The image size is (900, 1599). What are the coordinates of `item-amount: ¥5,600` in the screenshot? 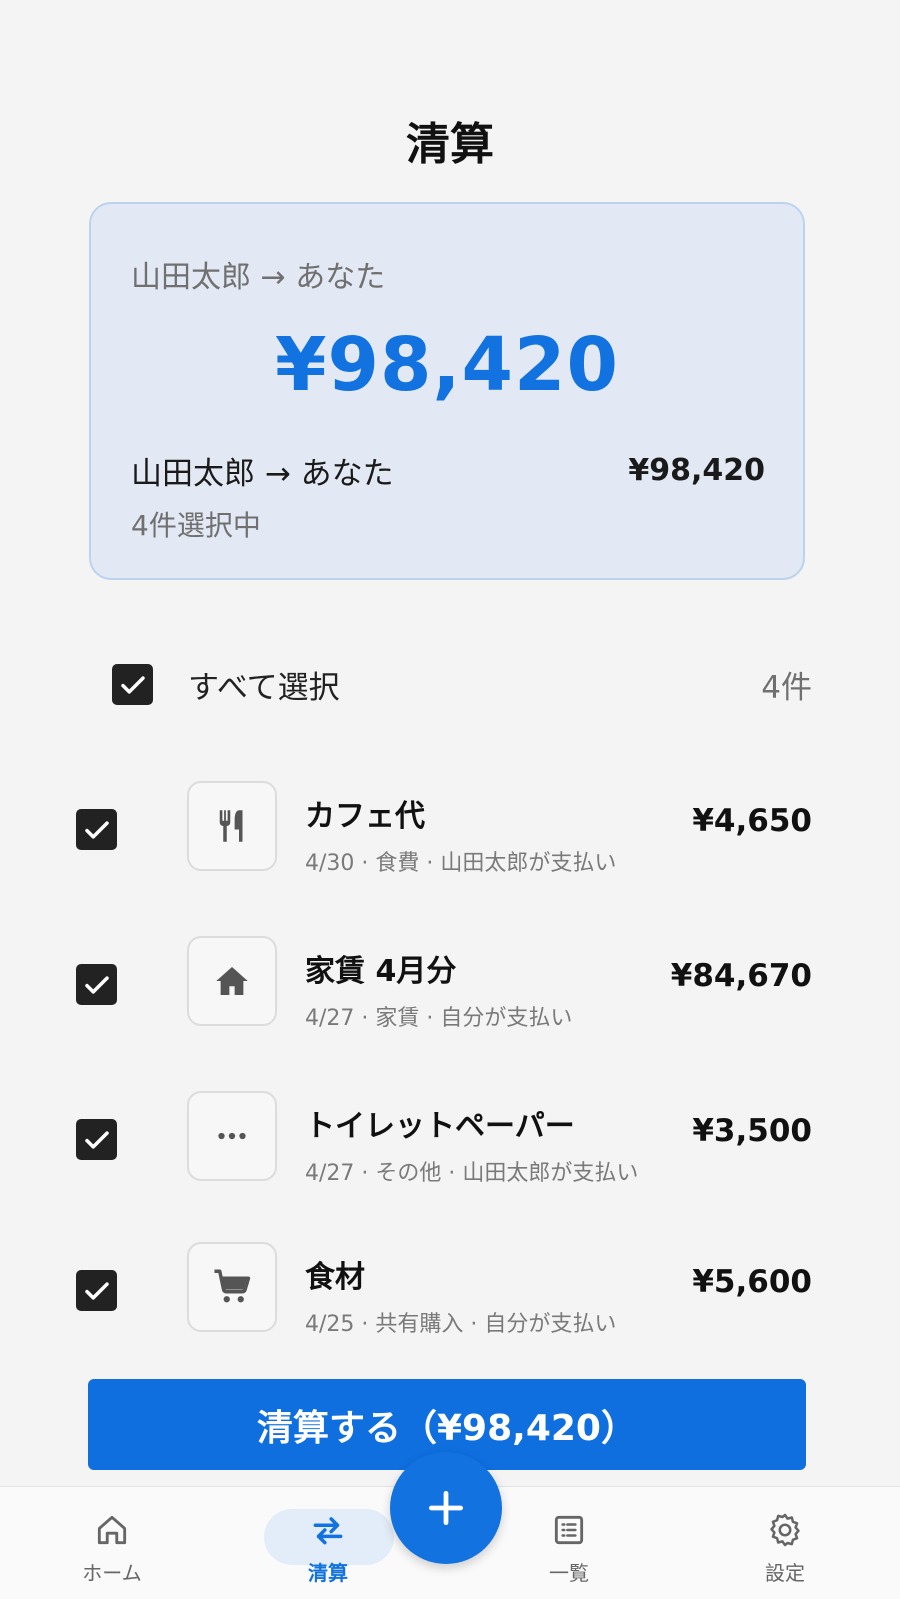 It's located at (752, 1282).